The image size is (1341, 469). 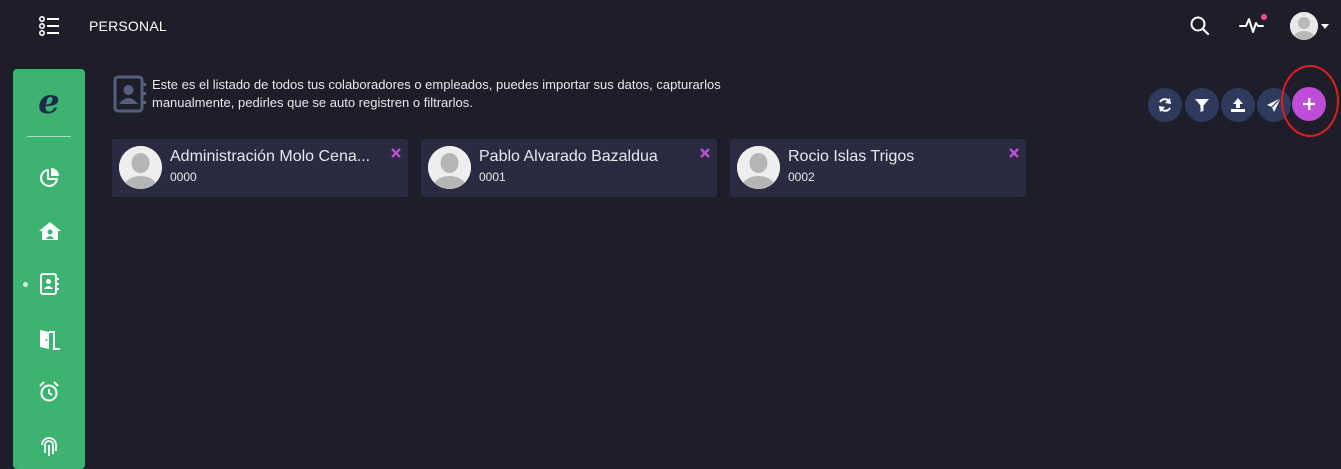 I want to click on notification-dot, so click(x=1264, y=17).